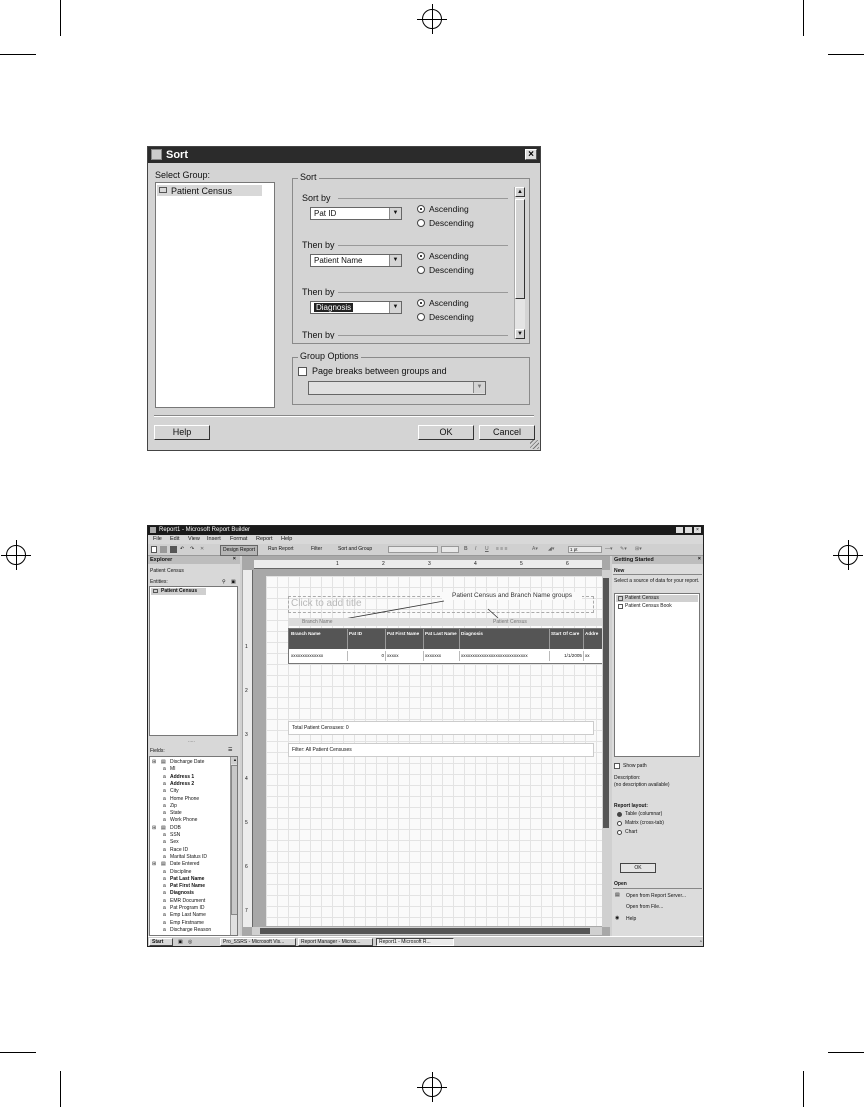 The image size is (864, 1107). I want to click on menu-file: File, so click(157, 539).